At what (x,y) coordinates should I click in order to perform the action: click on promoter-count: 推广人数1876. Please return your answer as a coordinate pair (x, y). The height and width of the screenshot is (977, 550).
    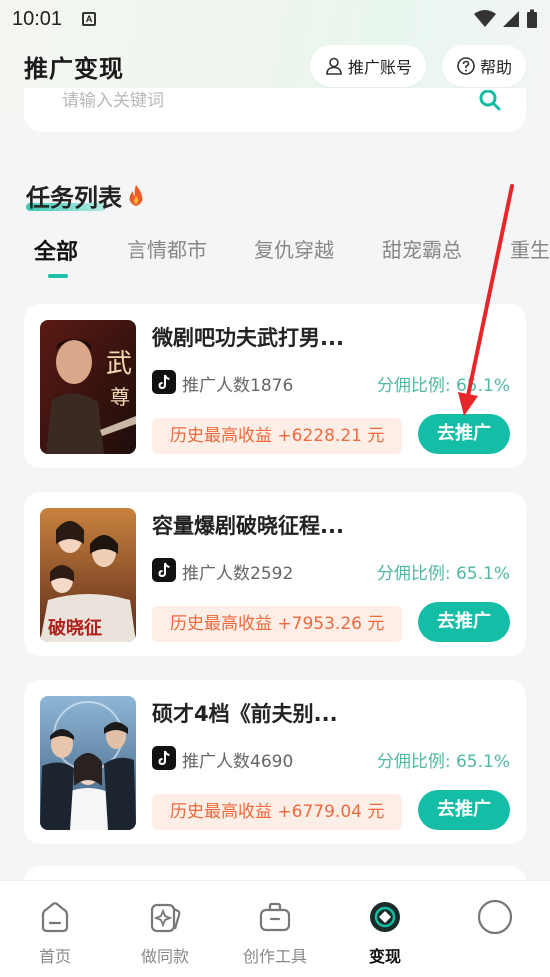
    Looking at the image, I should click on (238, 386).